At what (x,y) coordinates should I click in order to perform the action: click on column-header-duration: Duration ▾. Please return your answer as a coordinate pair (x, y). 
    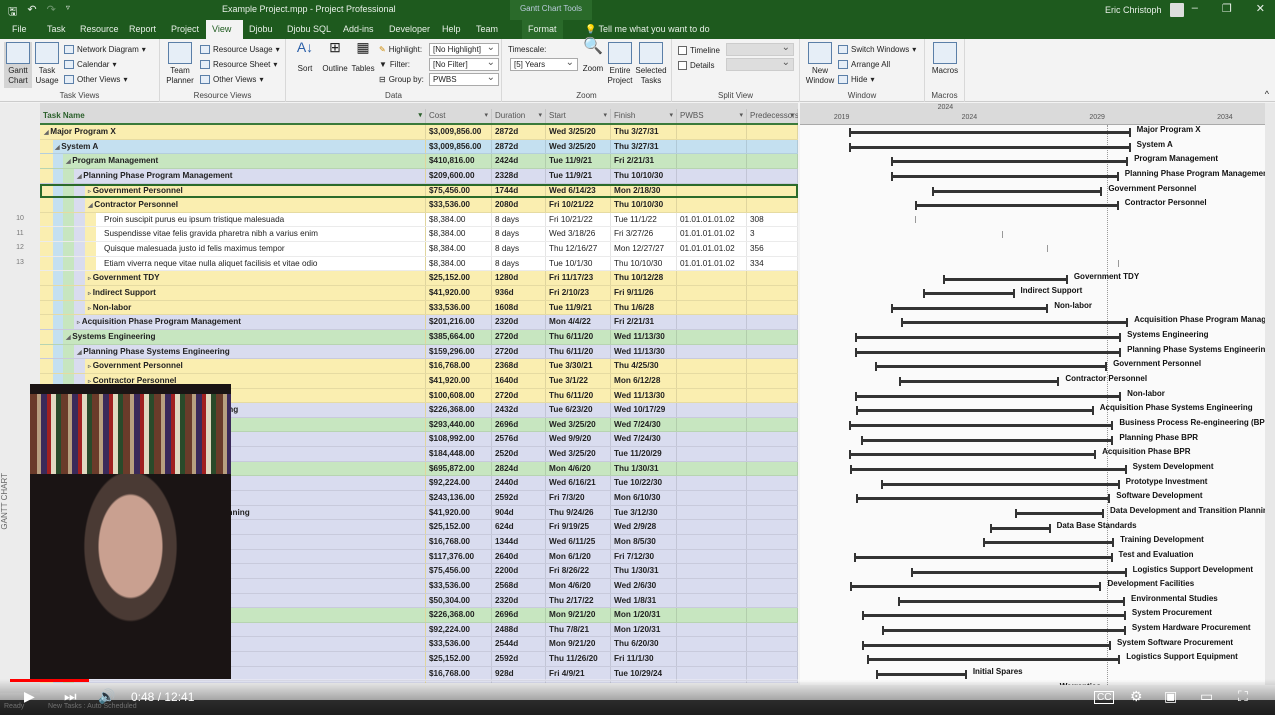
    Looking at the image, I should click on (519, 116).